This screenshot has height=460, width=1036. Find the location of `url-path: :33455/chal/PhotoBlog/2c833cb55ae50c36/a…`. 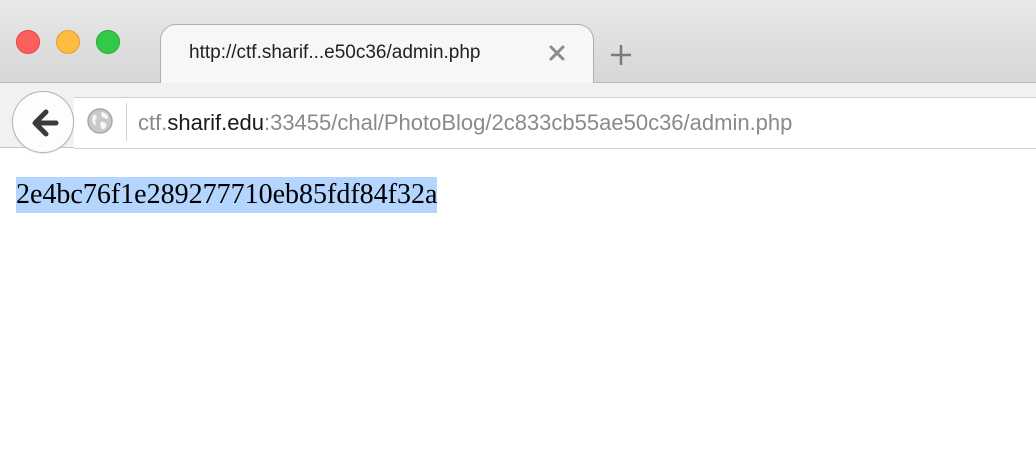

url-path: :33455/chal/PhotoBlog/2c833cb55ae50c36/a… is located at coordinates (528, 122).